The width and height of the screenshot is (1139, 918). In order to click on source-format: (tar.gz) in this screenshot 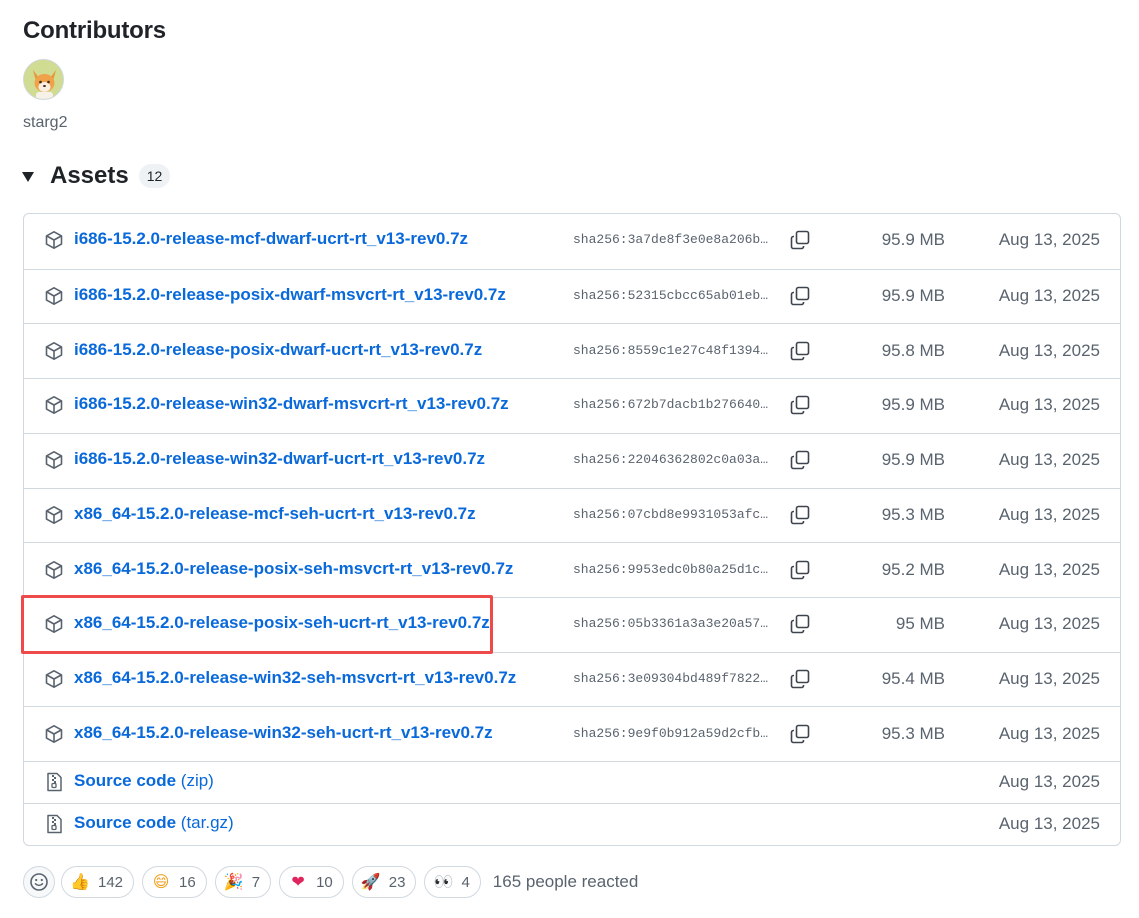, I will do `click(207, 822)`.